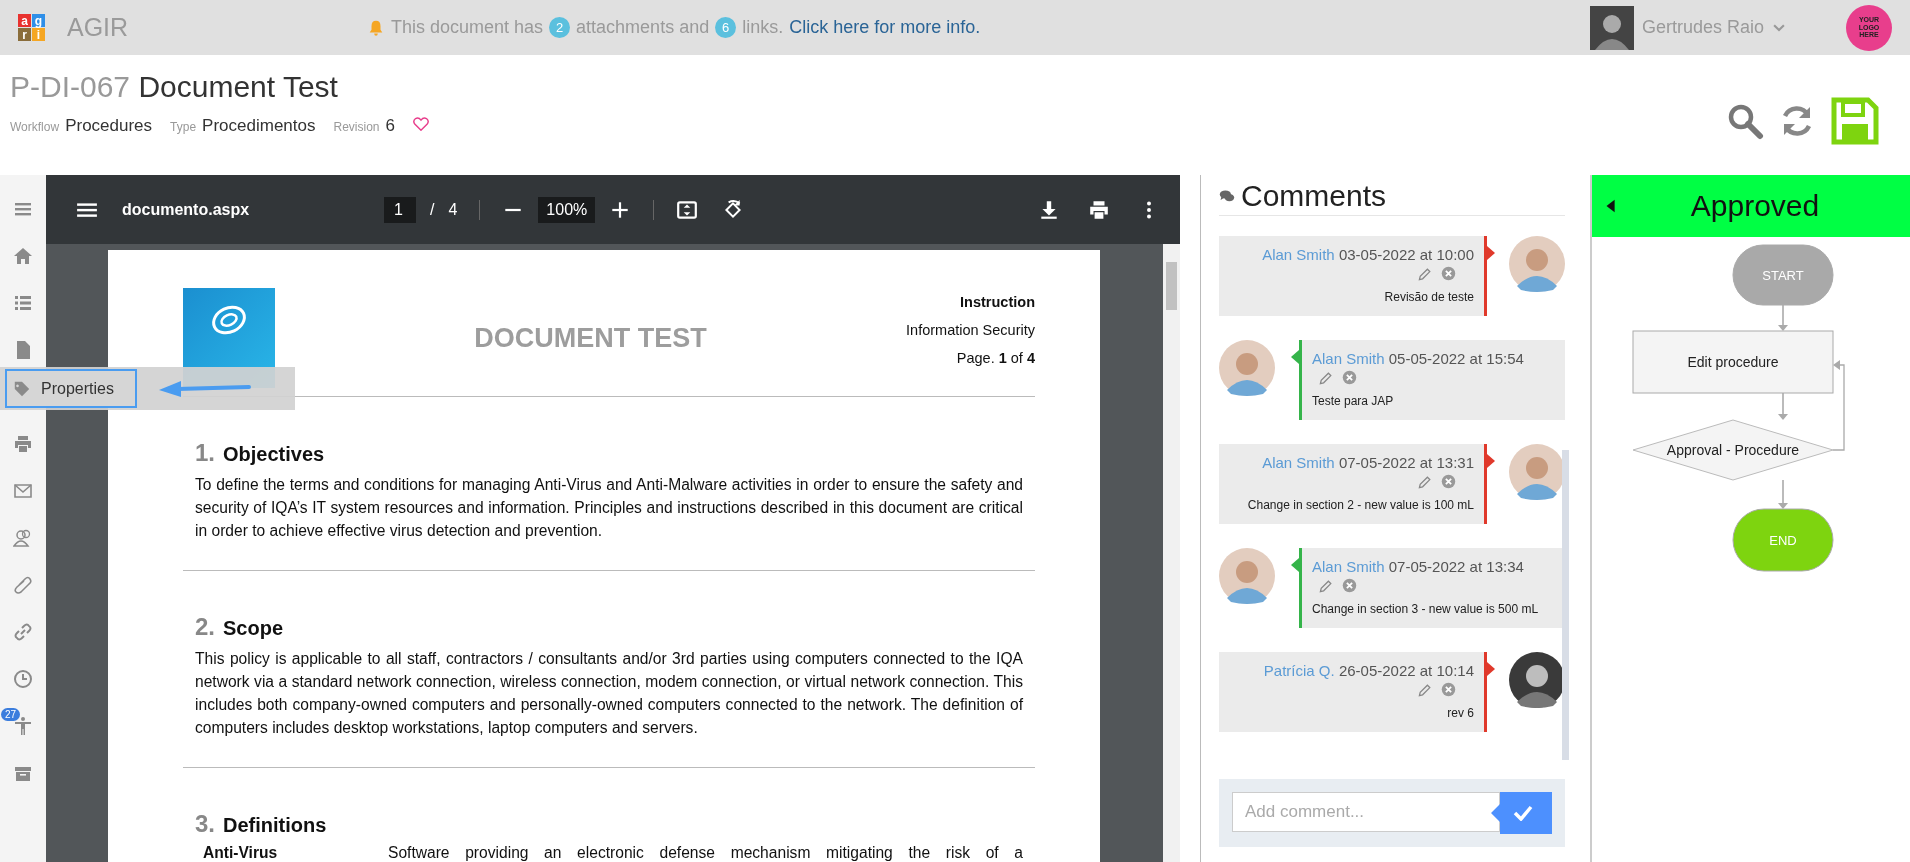 This screenshot has height=862, width=1910. What do you see at coordinates (1783, 275) in the screenshot?
I see `start-node: START` at bounding box center [1783, 275].